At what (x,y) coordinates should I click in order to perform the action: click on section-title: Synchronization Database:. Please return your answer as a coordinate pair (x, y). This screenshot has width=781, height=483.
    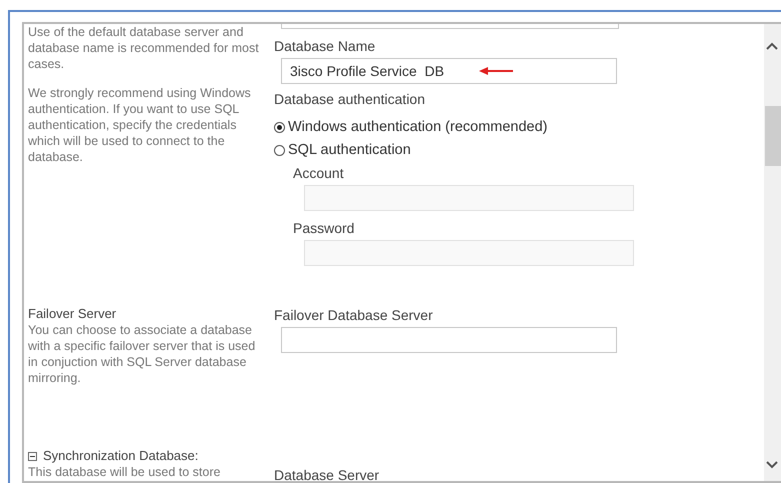
    Looking at the image, I should click on (120, 456).